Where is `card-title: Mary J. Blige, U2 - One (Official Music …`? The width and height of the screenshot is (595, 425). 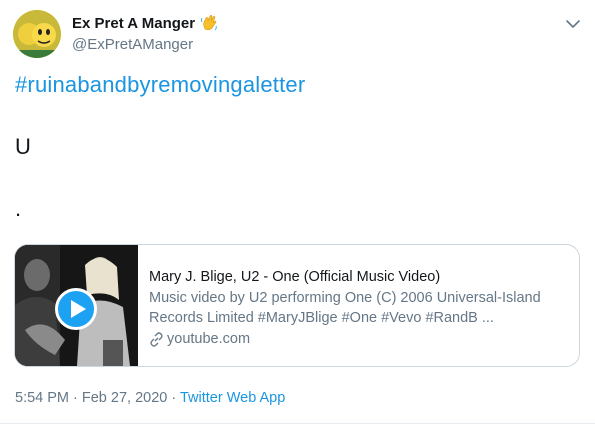 card-title: Mary J. Blige, U2 - One (Official Music … is located at coordinates (295, 277).